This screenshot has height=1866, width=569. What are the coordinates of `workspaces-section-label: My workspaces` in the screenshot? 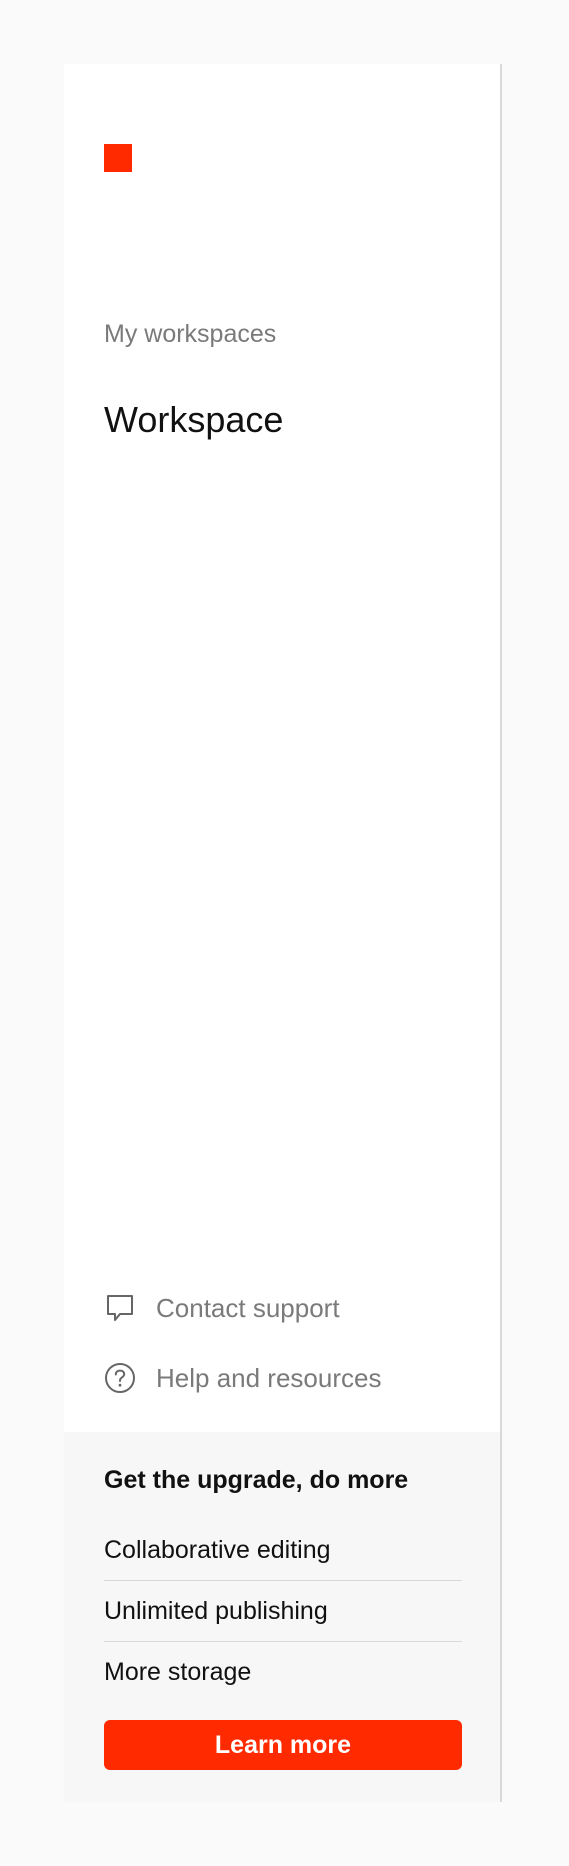 It's located at (190, 334).